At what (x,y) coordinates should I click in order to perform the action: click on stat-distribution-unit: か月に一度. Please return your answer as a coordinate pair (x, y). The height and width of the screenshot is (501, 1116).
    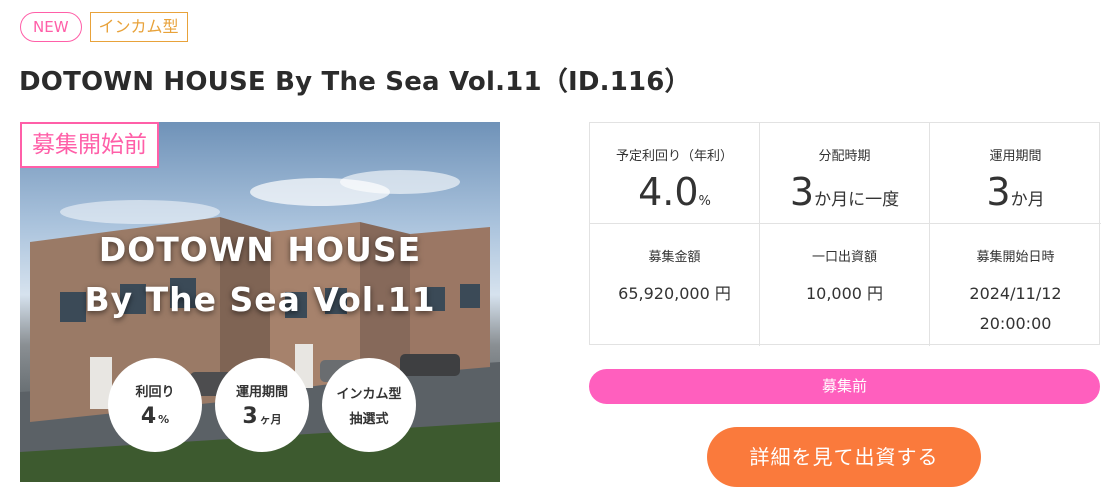
    Looking at the image, I should click on (857, 200).